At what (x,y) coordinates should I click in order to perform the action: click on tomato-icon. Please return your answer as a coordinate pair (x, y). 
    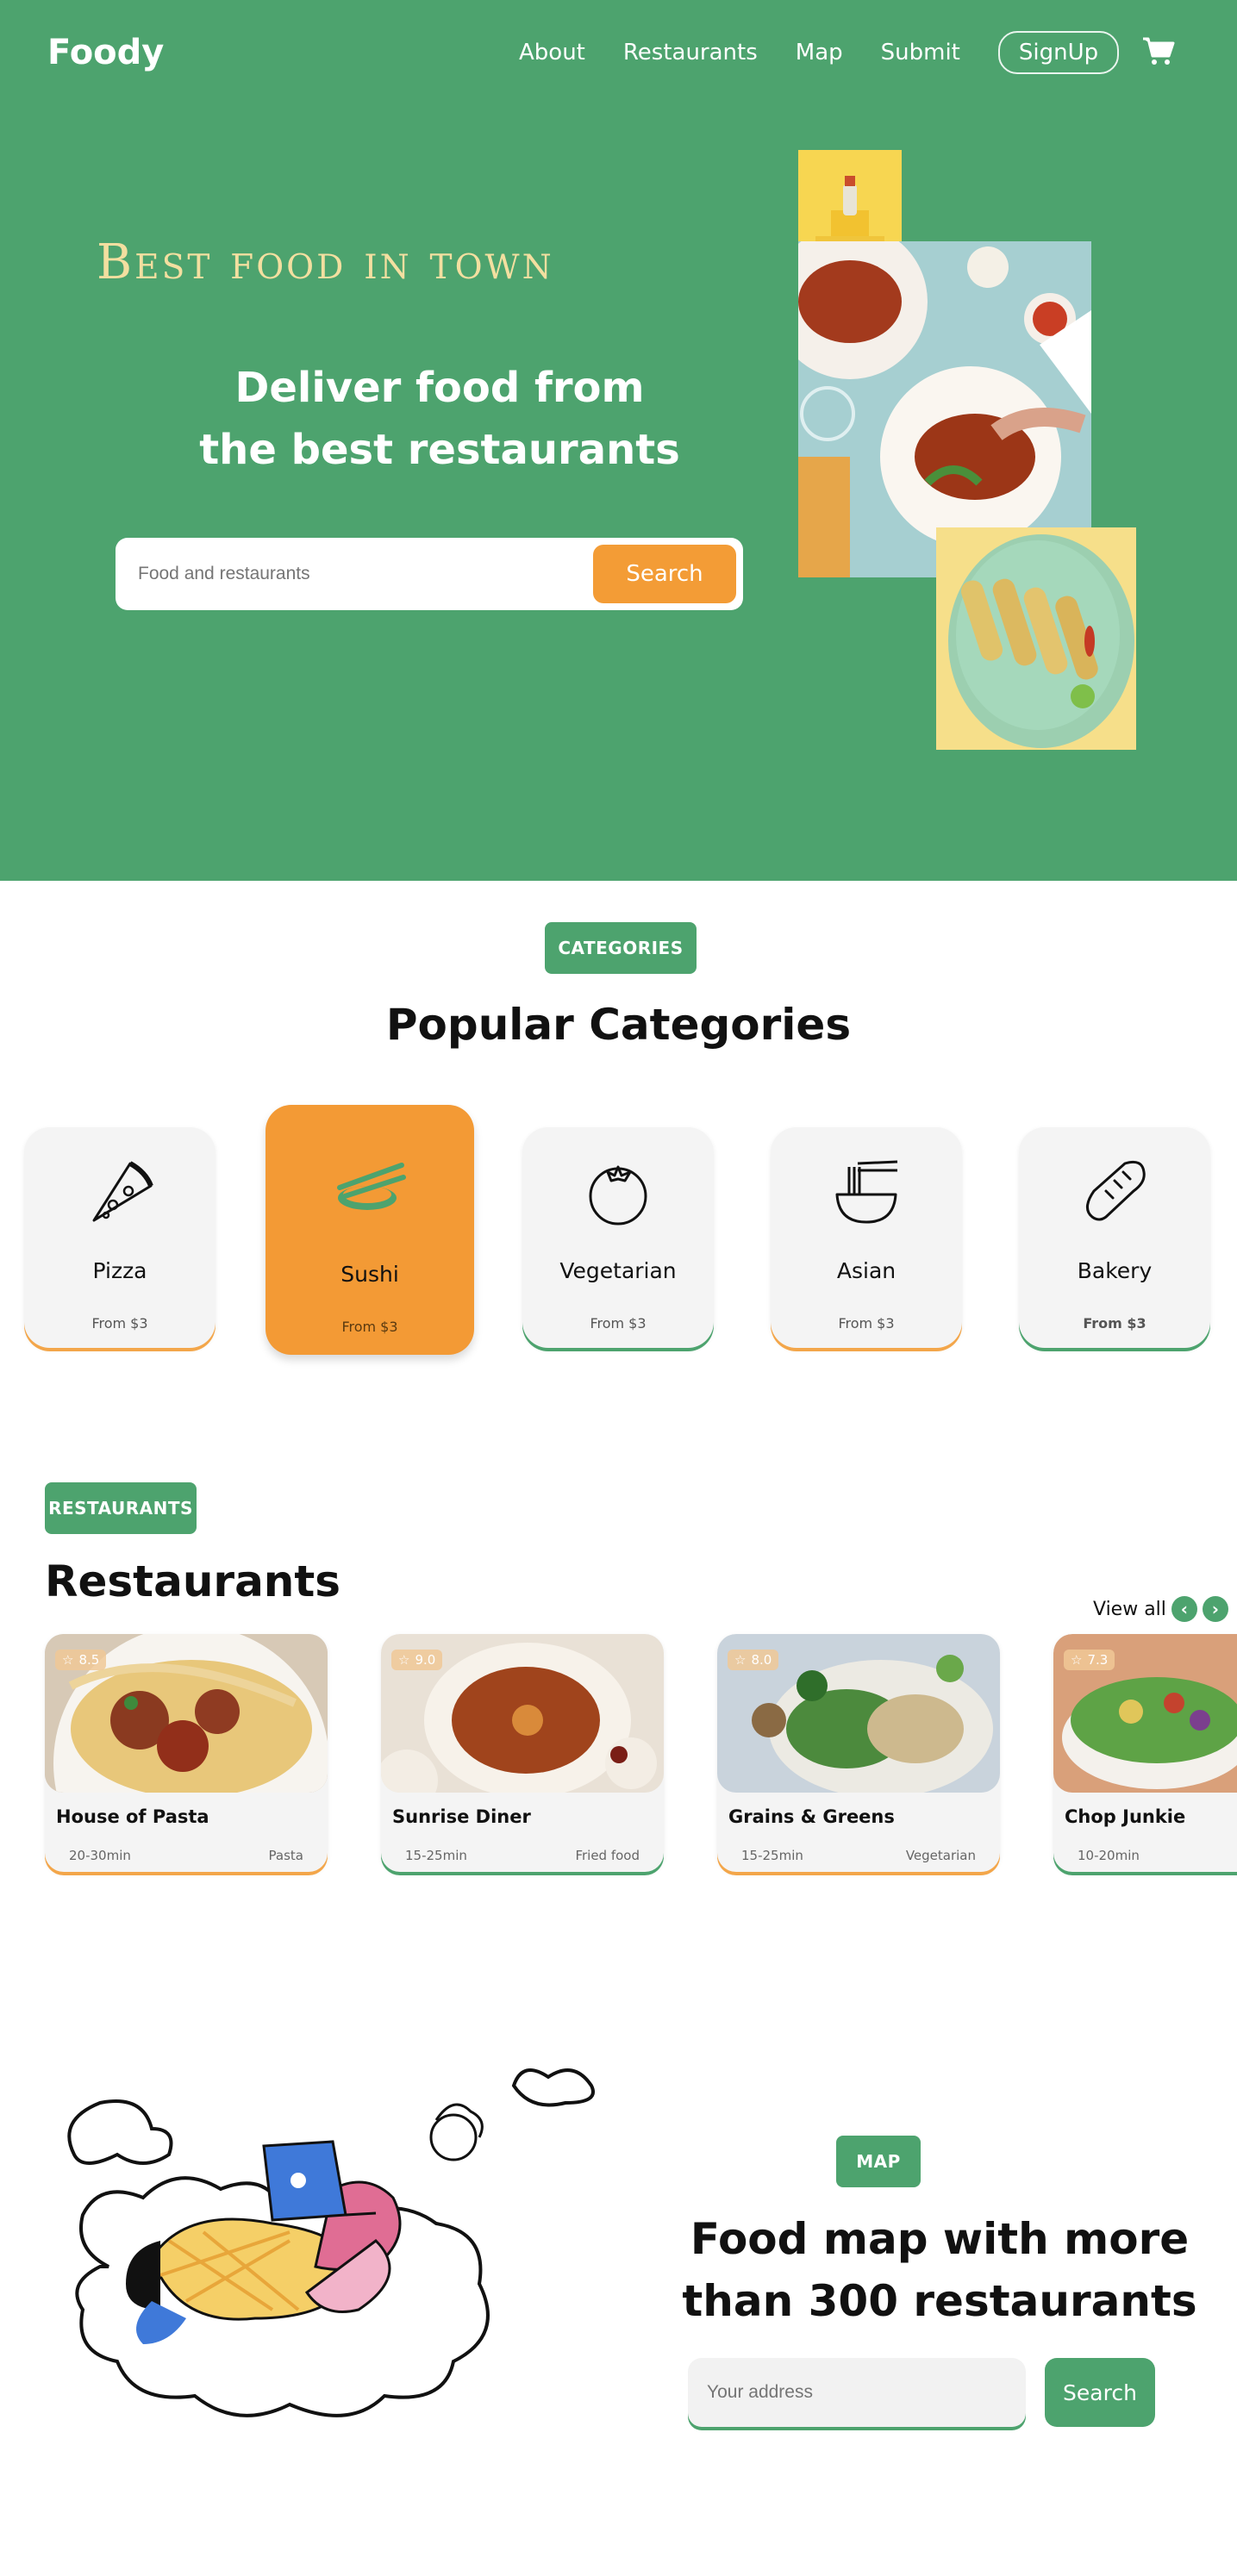
    Looking at the image, I should click on (618, 1193).